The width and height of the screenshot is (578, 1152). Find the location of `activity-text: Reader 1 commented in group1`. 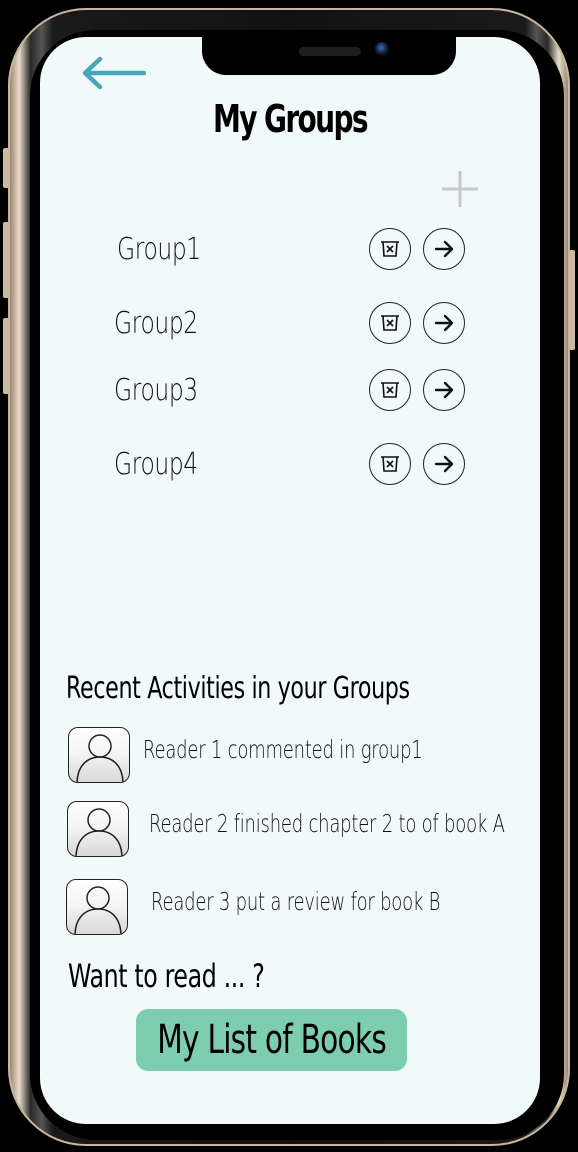

activity-text: Reader 1 commented in group1 is located at coordinates (283, 749).